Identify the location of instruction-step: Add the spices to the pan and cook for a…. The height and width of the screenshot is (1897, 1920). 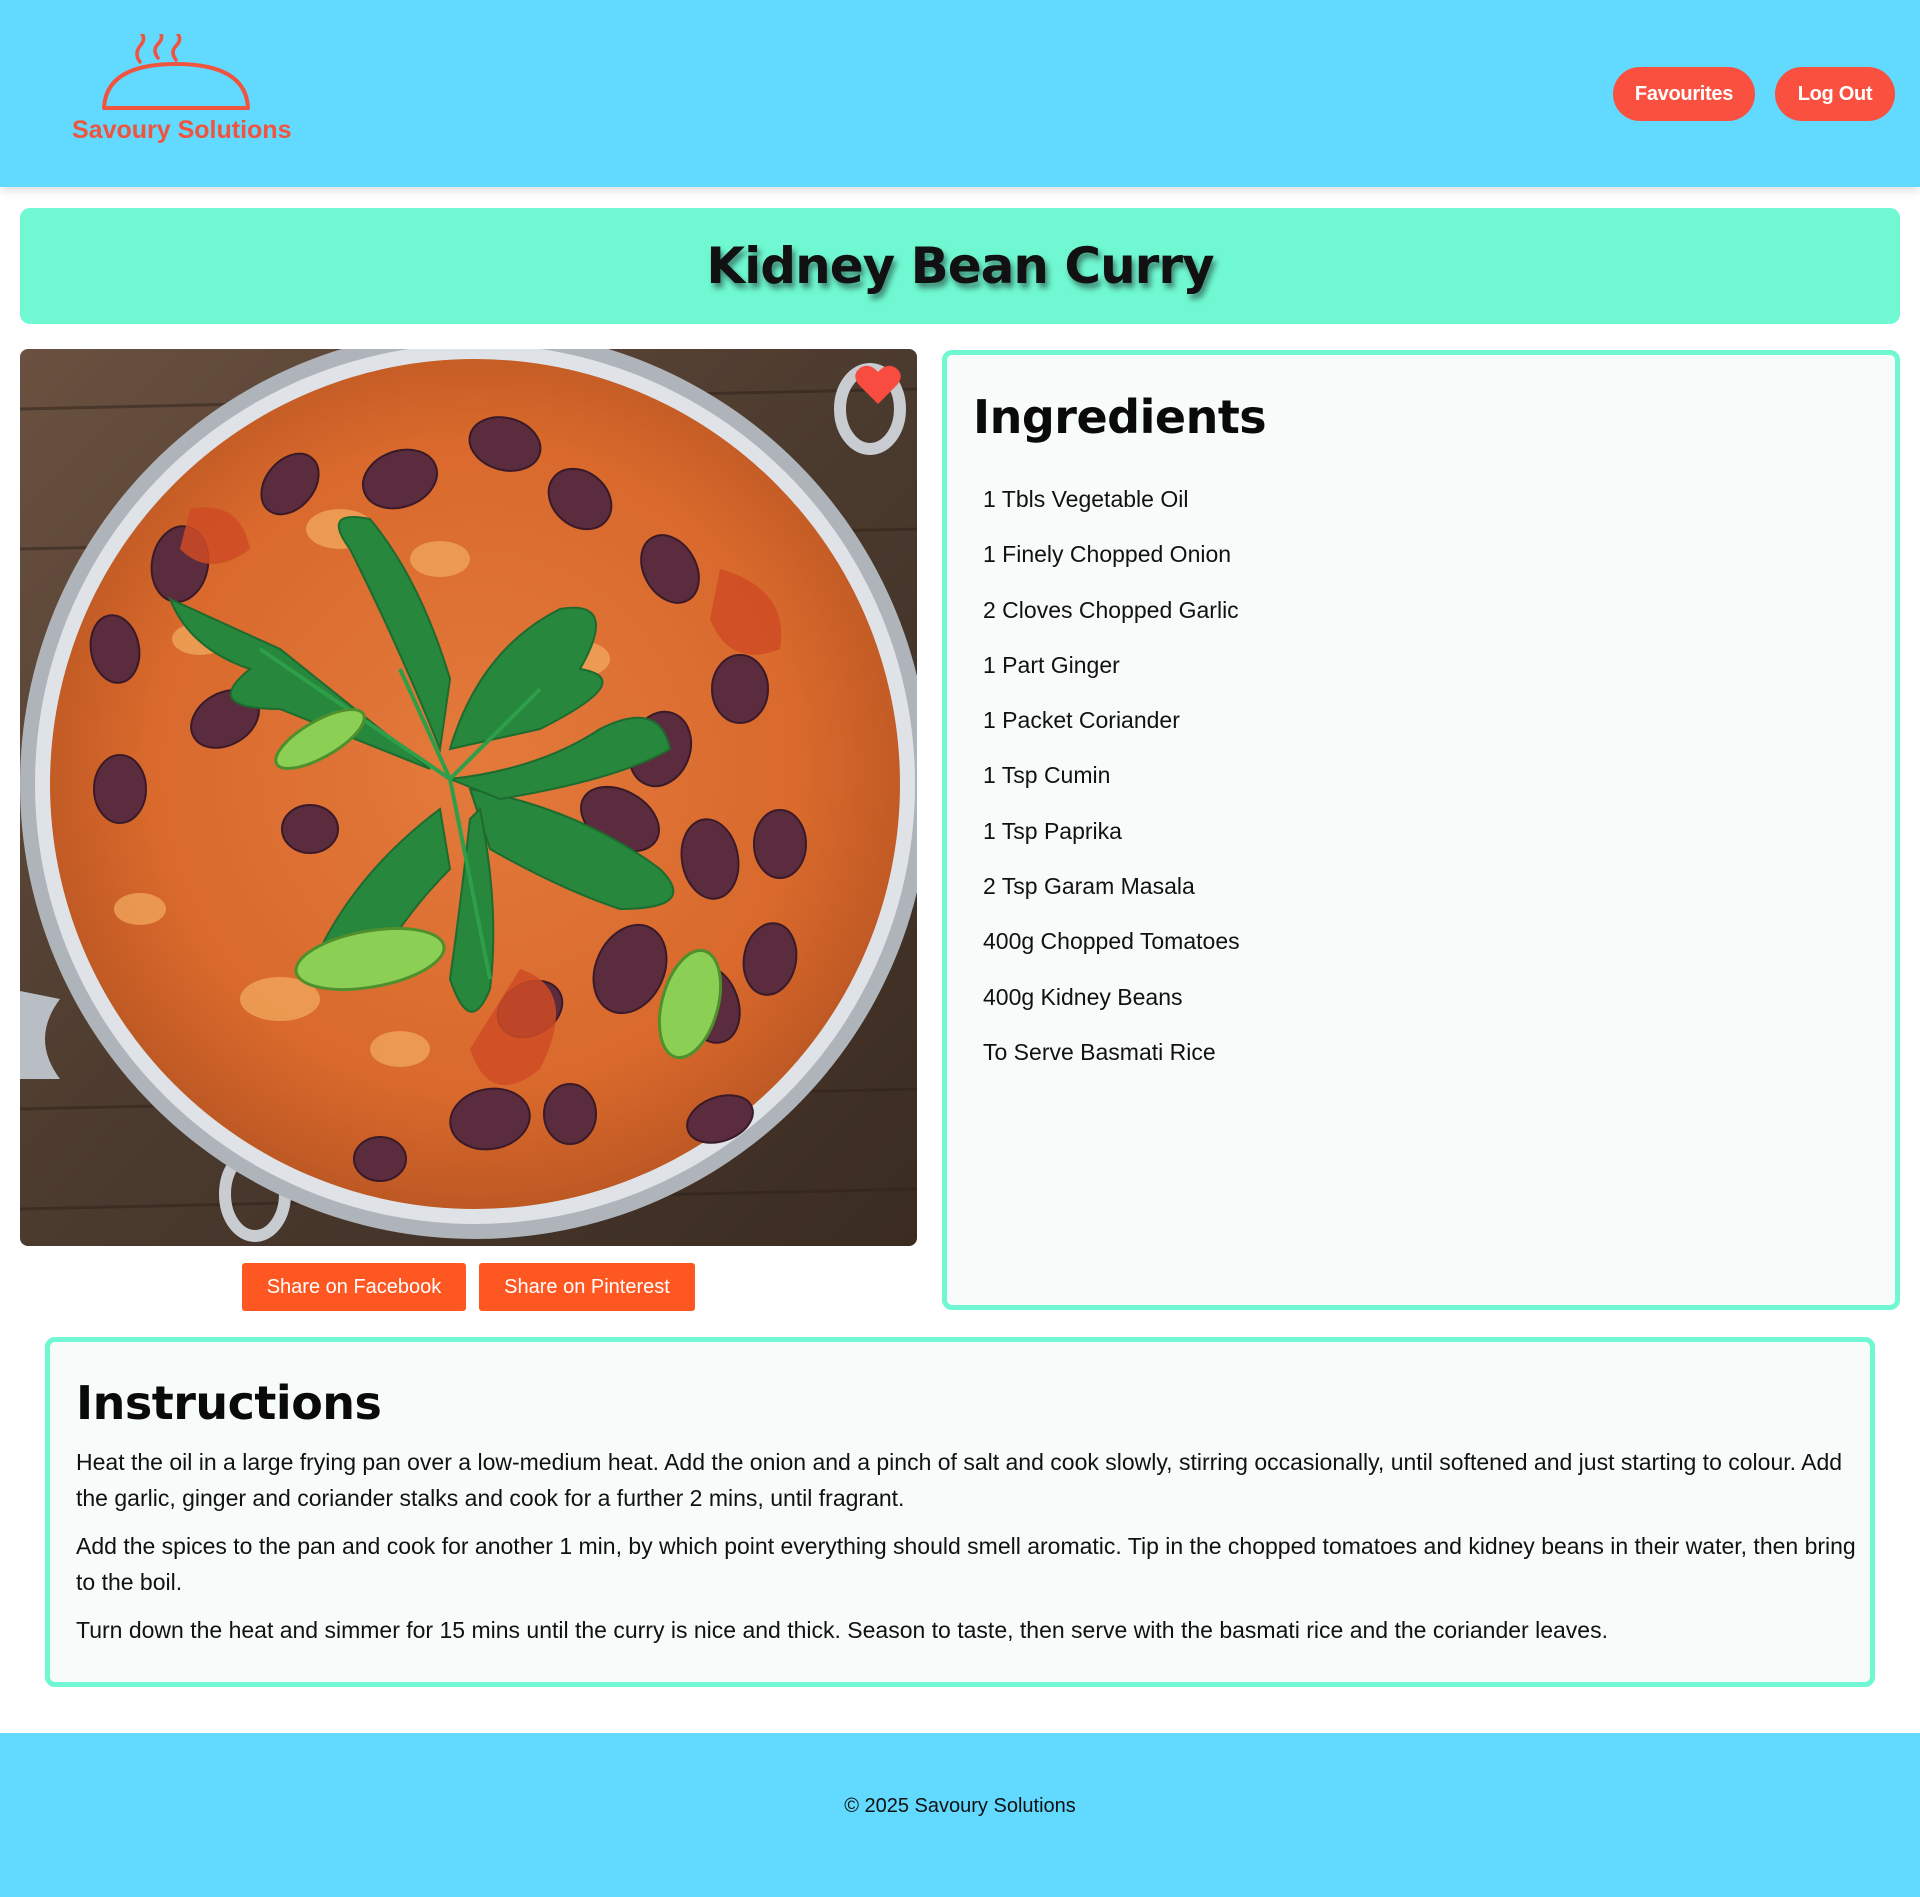
(966, 1564).